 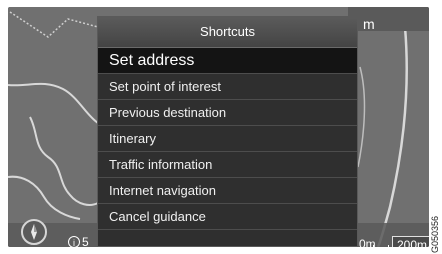 I want to click on menu-item-previous-destination: Previous destination, so click(x=227, y=113).